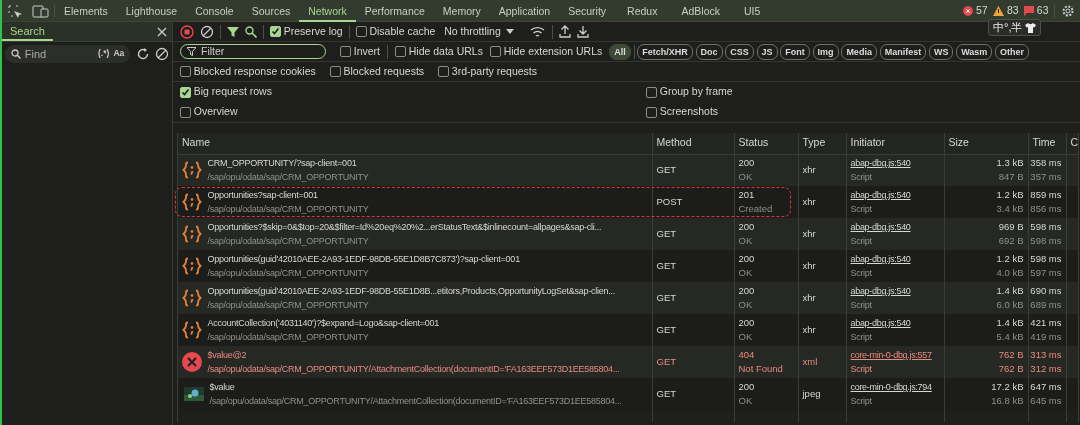 The image size is (1080, 425). Describe the element at coordinates (288, 163) in the screenshot. I see `request-name: CRM_OPPORTUNITY/?sap-client=001` at that location.